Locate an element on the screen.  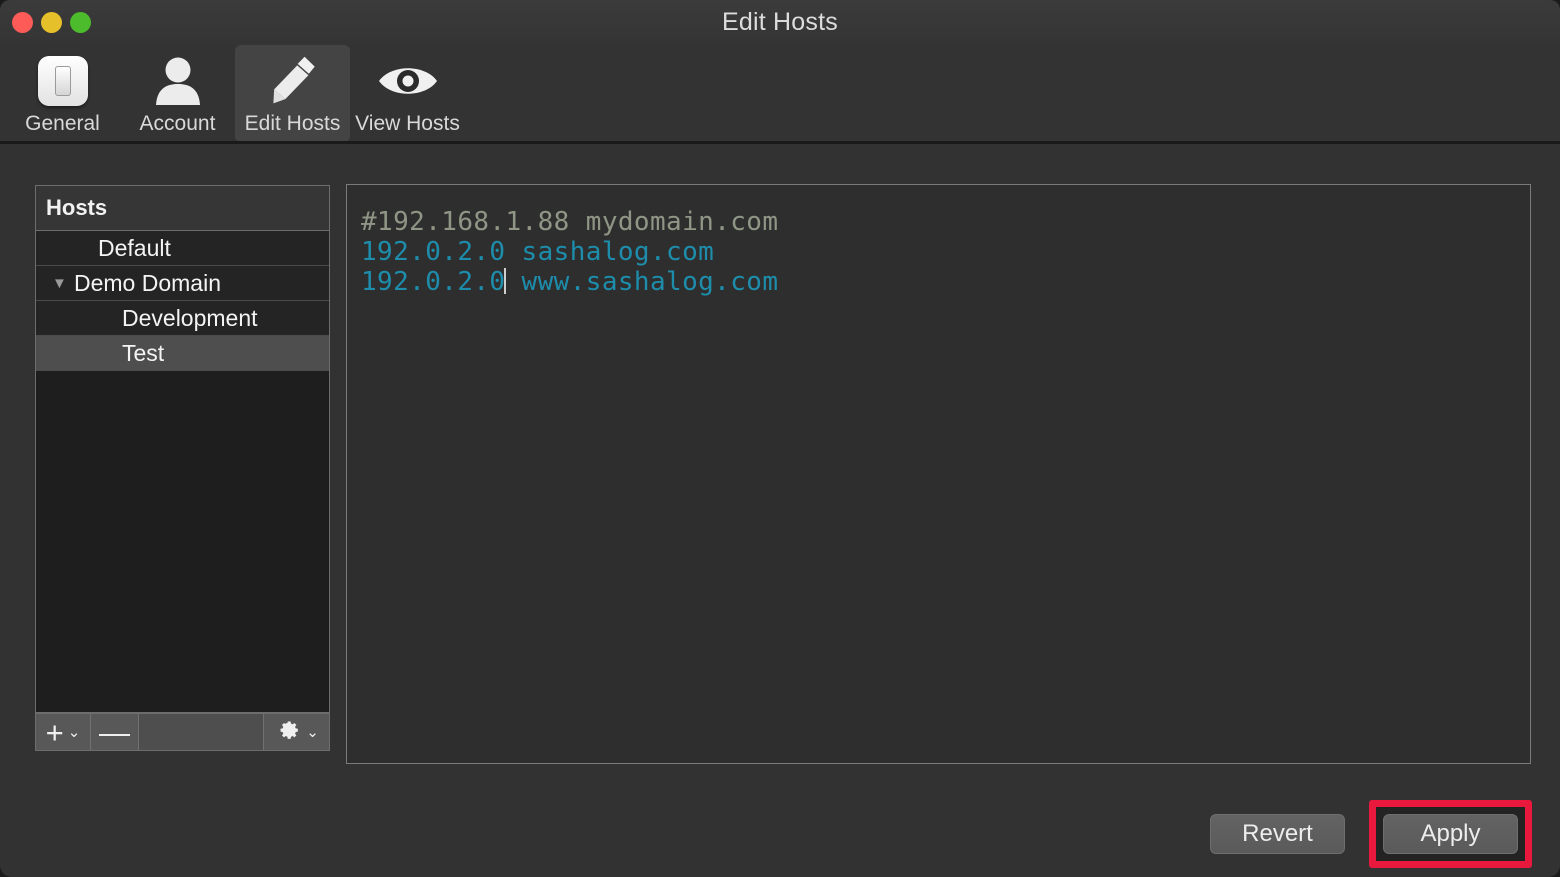
host-settings-button: ⌄ is located at coordinates (296, 732).